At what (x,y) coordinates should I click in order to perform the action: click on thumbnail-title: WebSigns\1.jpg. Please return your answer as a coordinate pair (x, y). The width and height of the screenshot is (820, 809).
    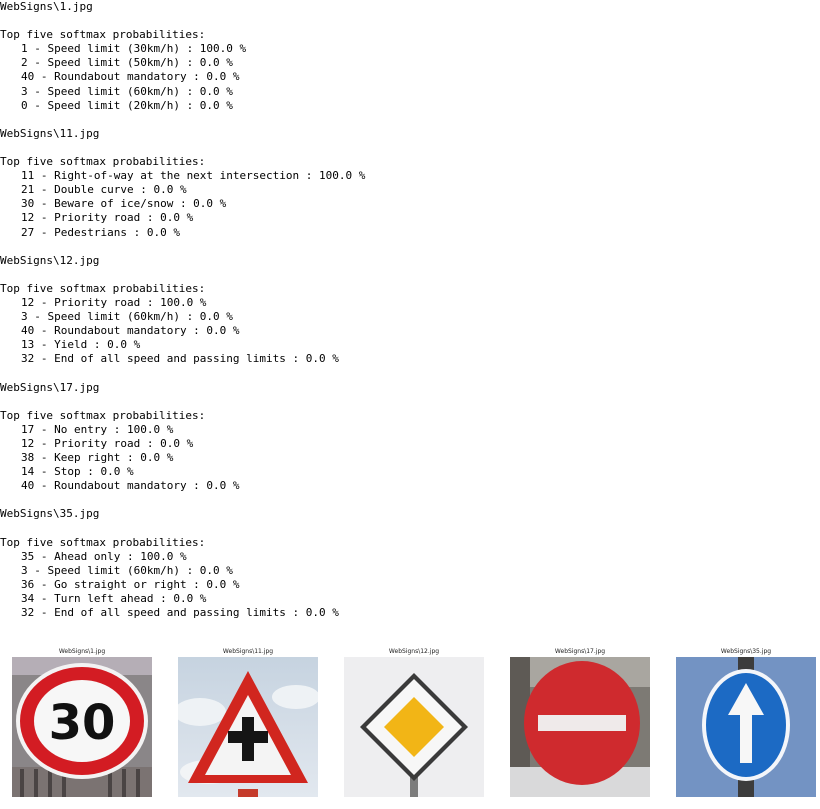
    Looking at the image, I should click on (82, 651).